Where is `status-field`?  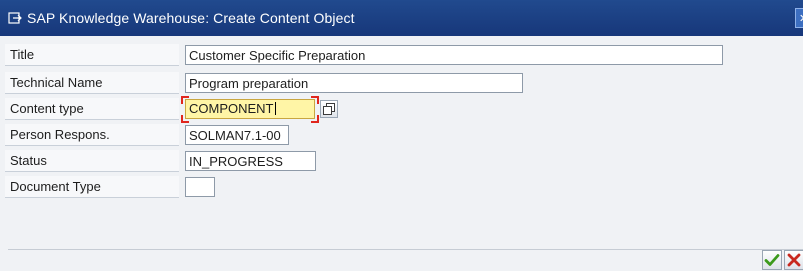 status-field is located at coordinates (250, 161).